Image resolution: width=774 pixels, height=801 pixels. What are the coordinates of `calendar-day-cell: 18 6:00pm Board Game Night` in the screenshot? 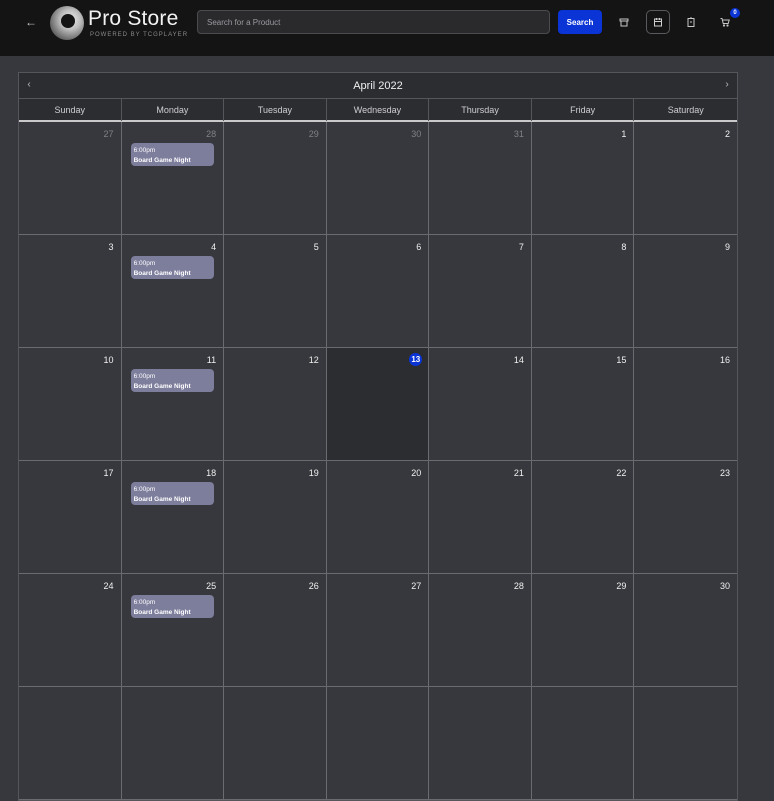 It's located at (173, 517).